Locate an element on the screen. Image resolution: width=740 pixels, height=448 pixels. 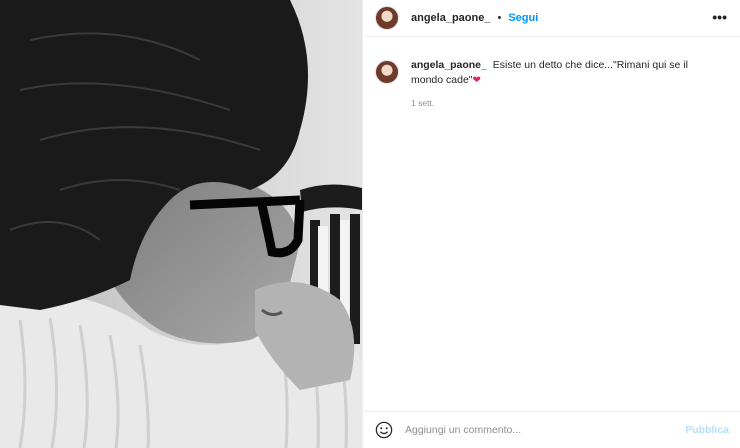
follow-button: Segui is located at coordinates (523, 18).